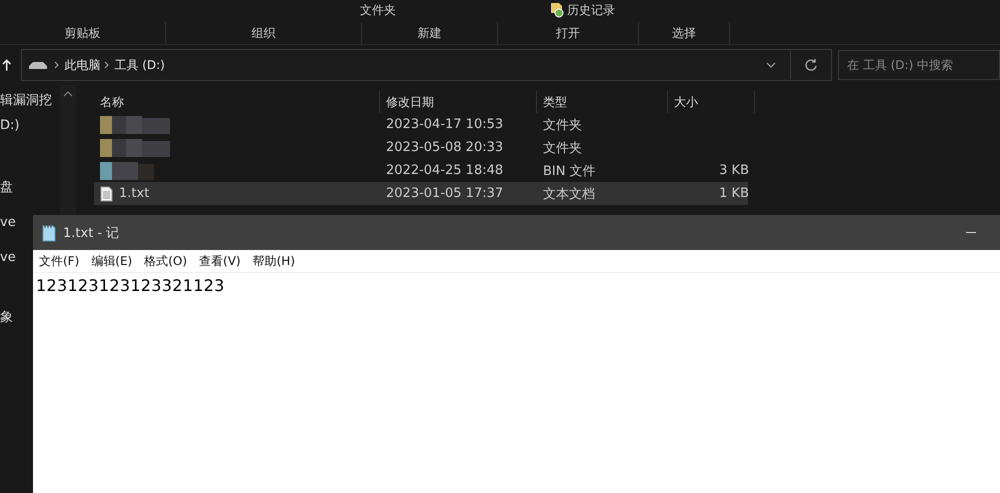 The width and height of the screenshot is (1000, 493). What do you see at coordinates (971, 233) in the screenshot?
I see `minimize-icon` at bounding box center [971, 233].